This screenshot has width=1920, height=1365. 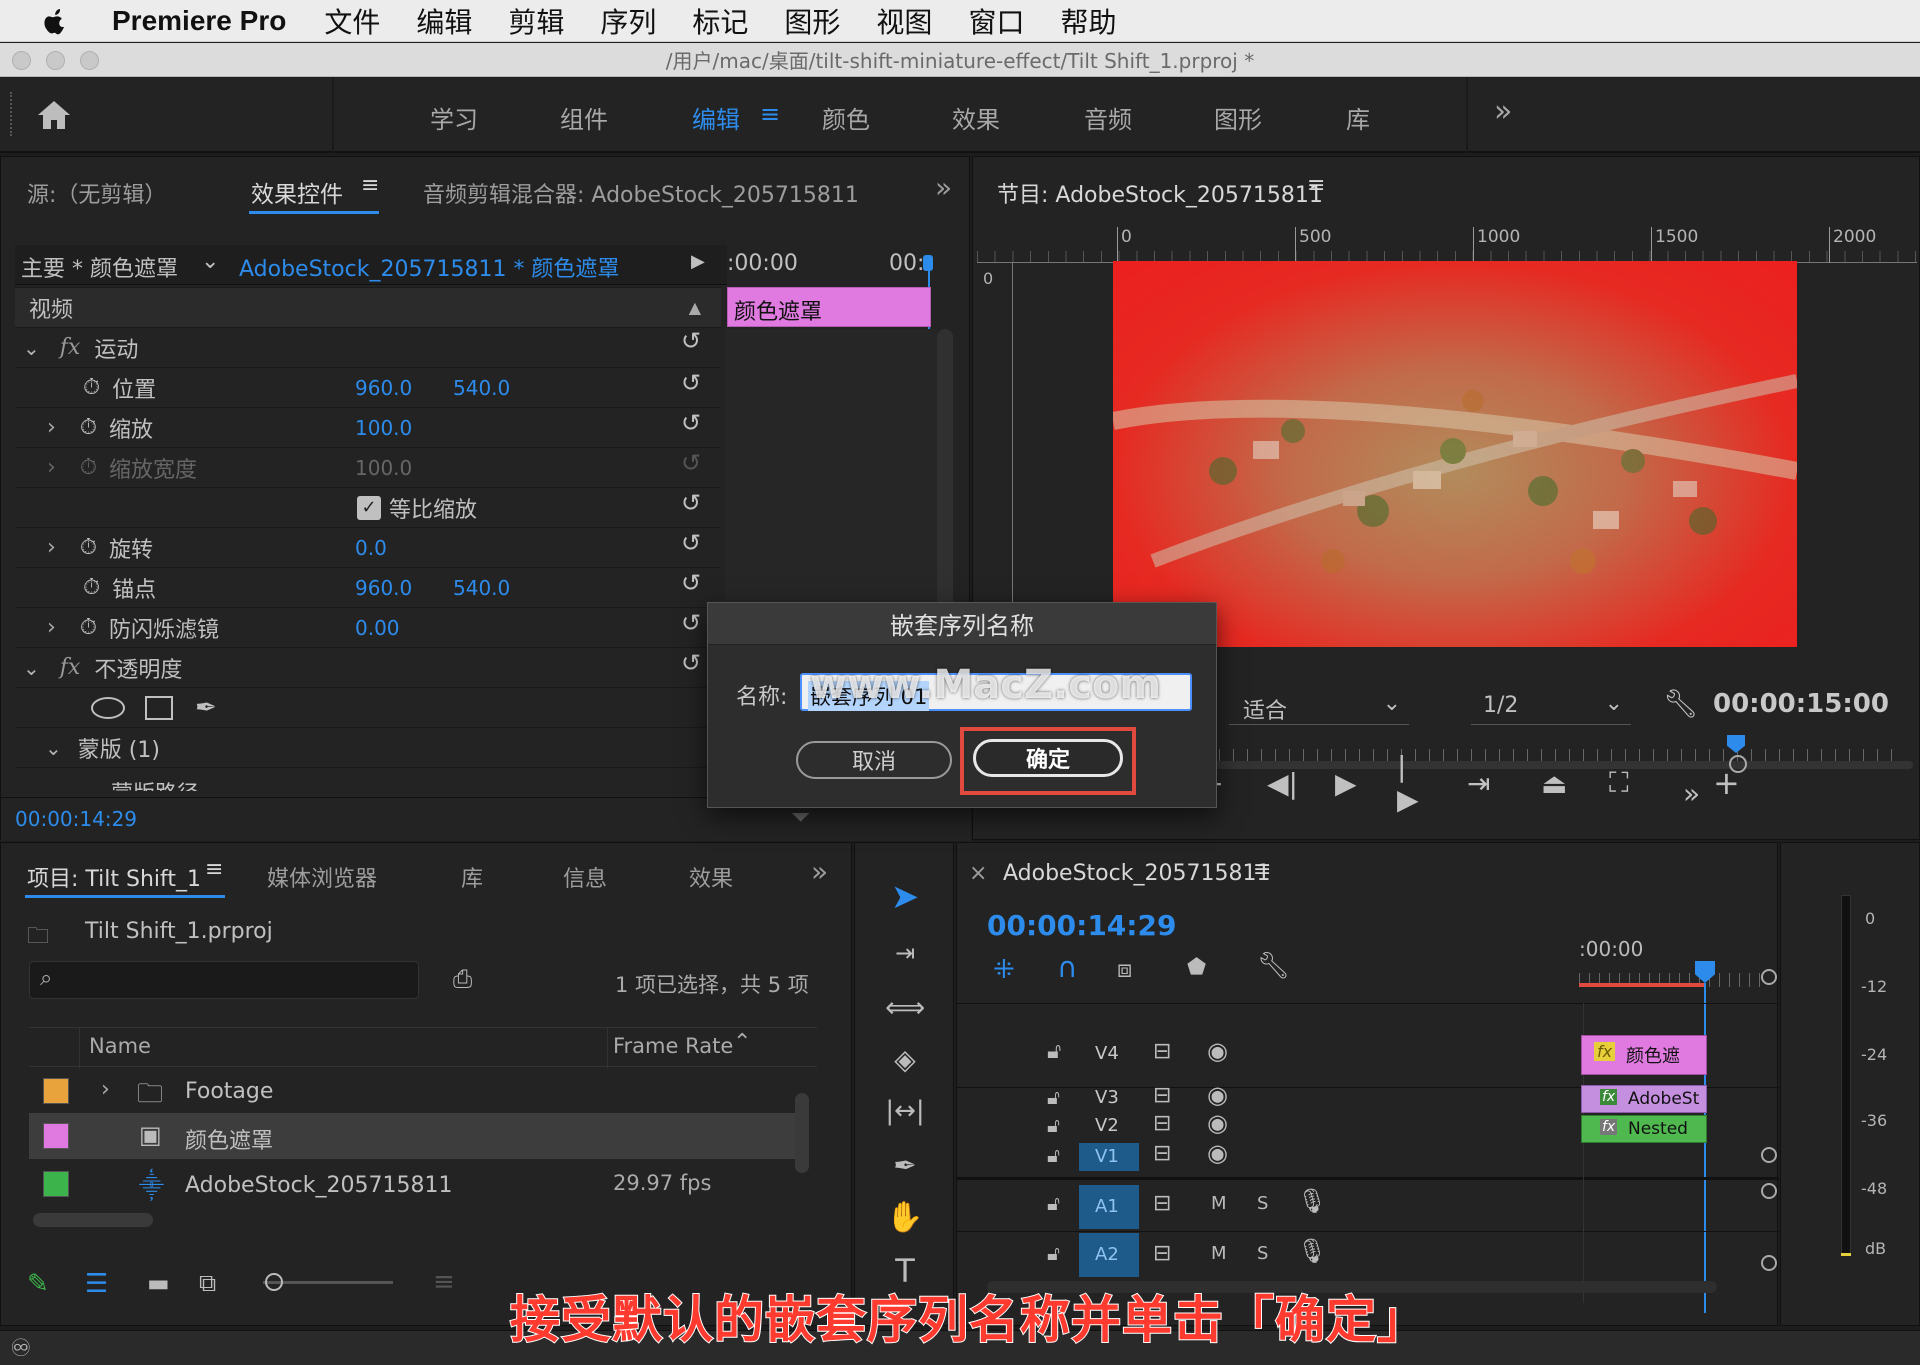 I want to click on close-window-button, so click(x=21, y=60).